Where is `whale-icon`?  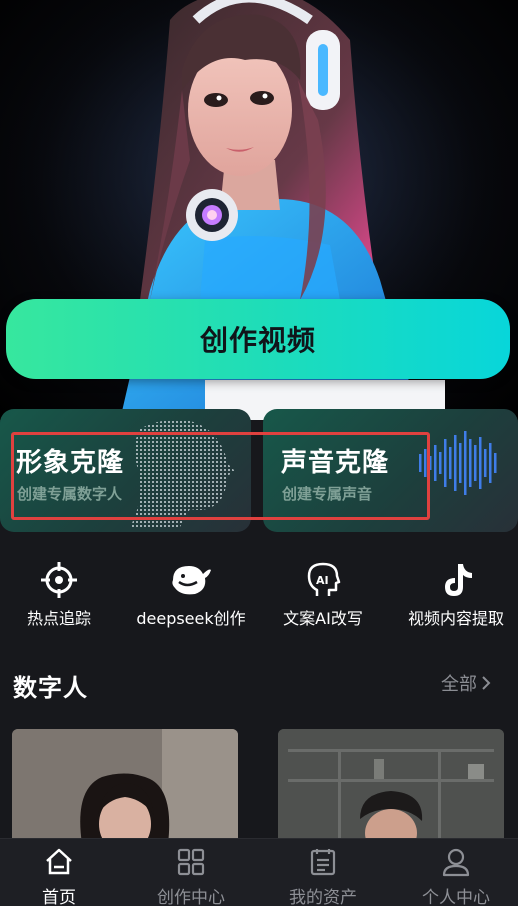 whale-icon is located at coordinates (191, 580).